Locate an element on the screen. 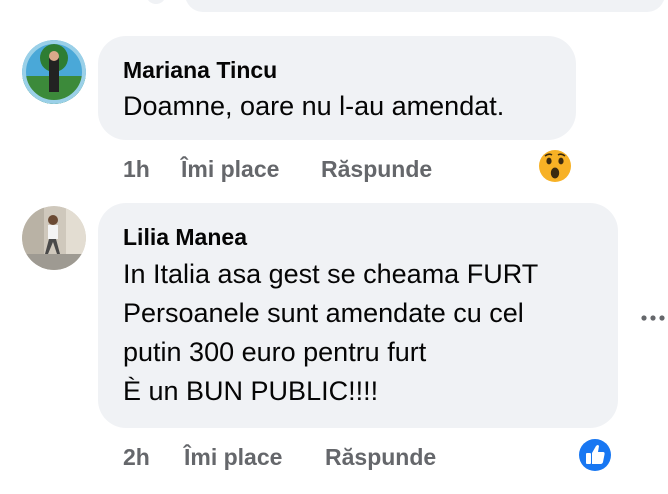  previous-action-fragment is located at coordinates (156, 2).